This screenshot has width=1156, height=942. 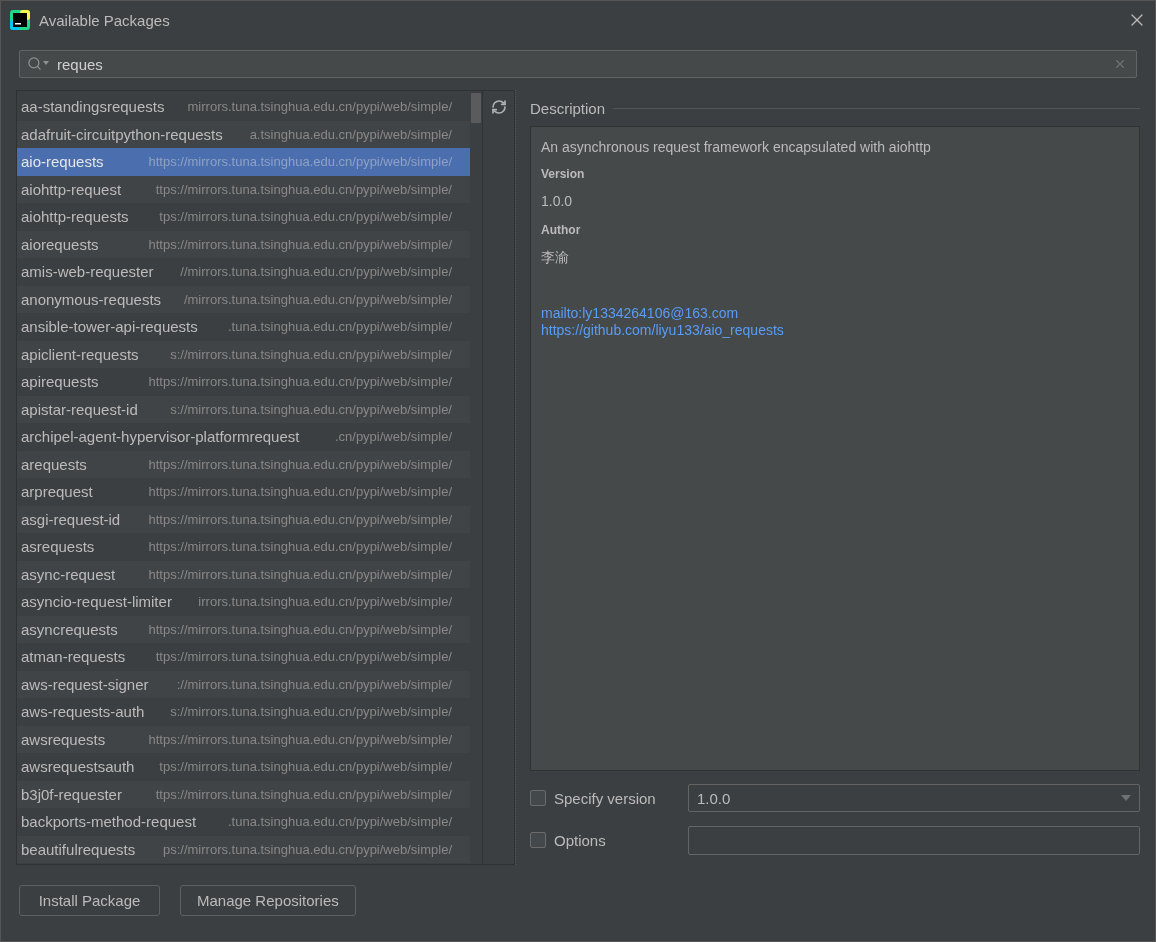 I want to click on package-name: apirequests, so click(x=60, y=382).